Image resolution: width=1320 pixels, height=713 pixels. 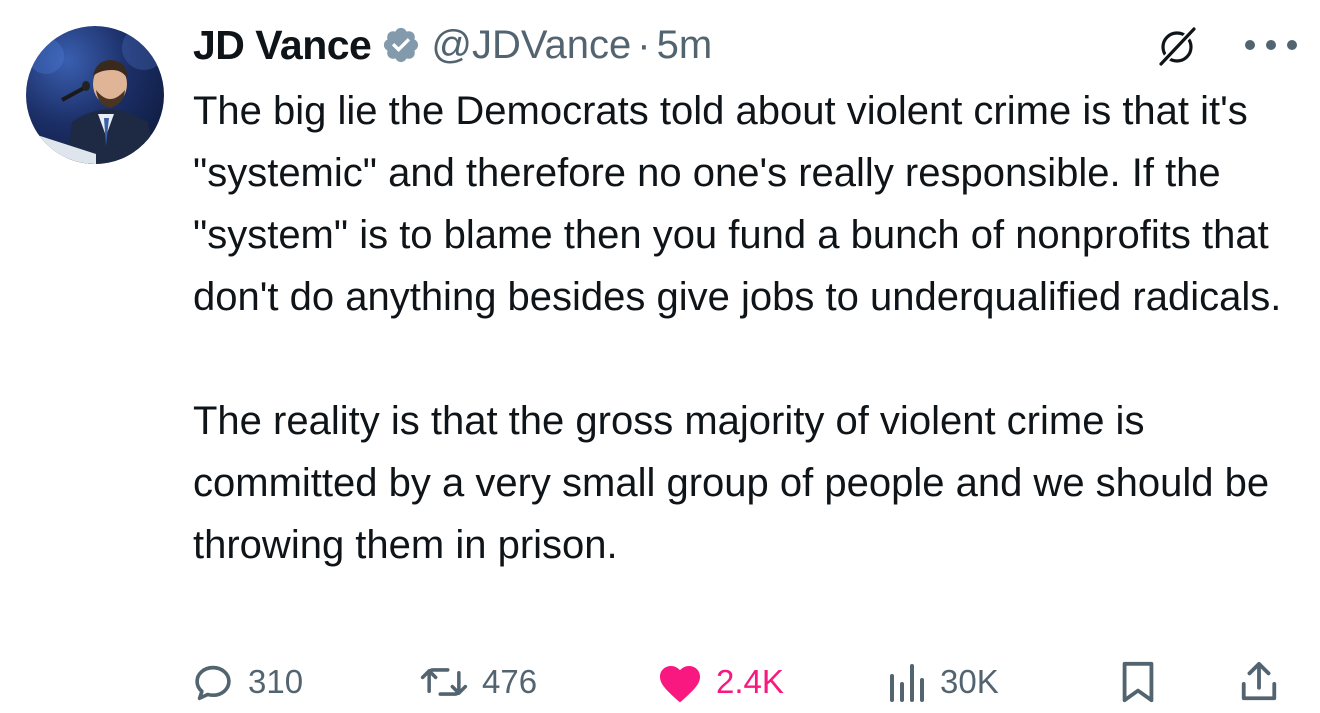 I want to click on repost-button: 476, so click(x=477, y=682).